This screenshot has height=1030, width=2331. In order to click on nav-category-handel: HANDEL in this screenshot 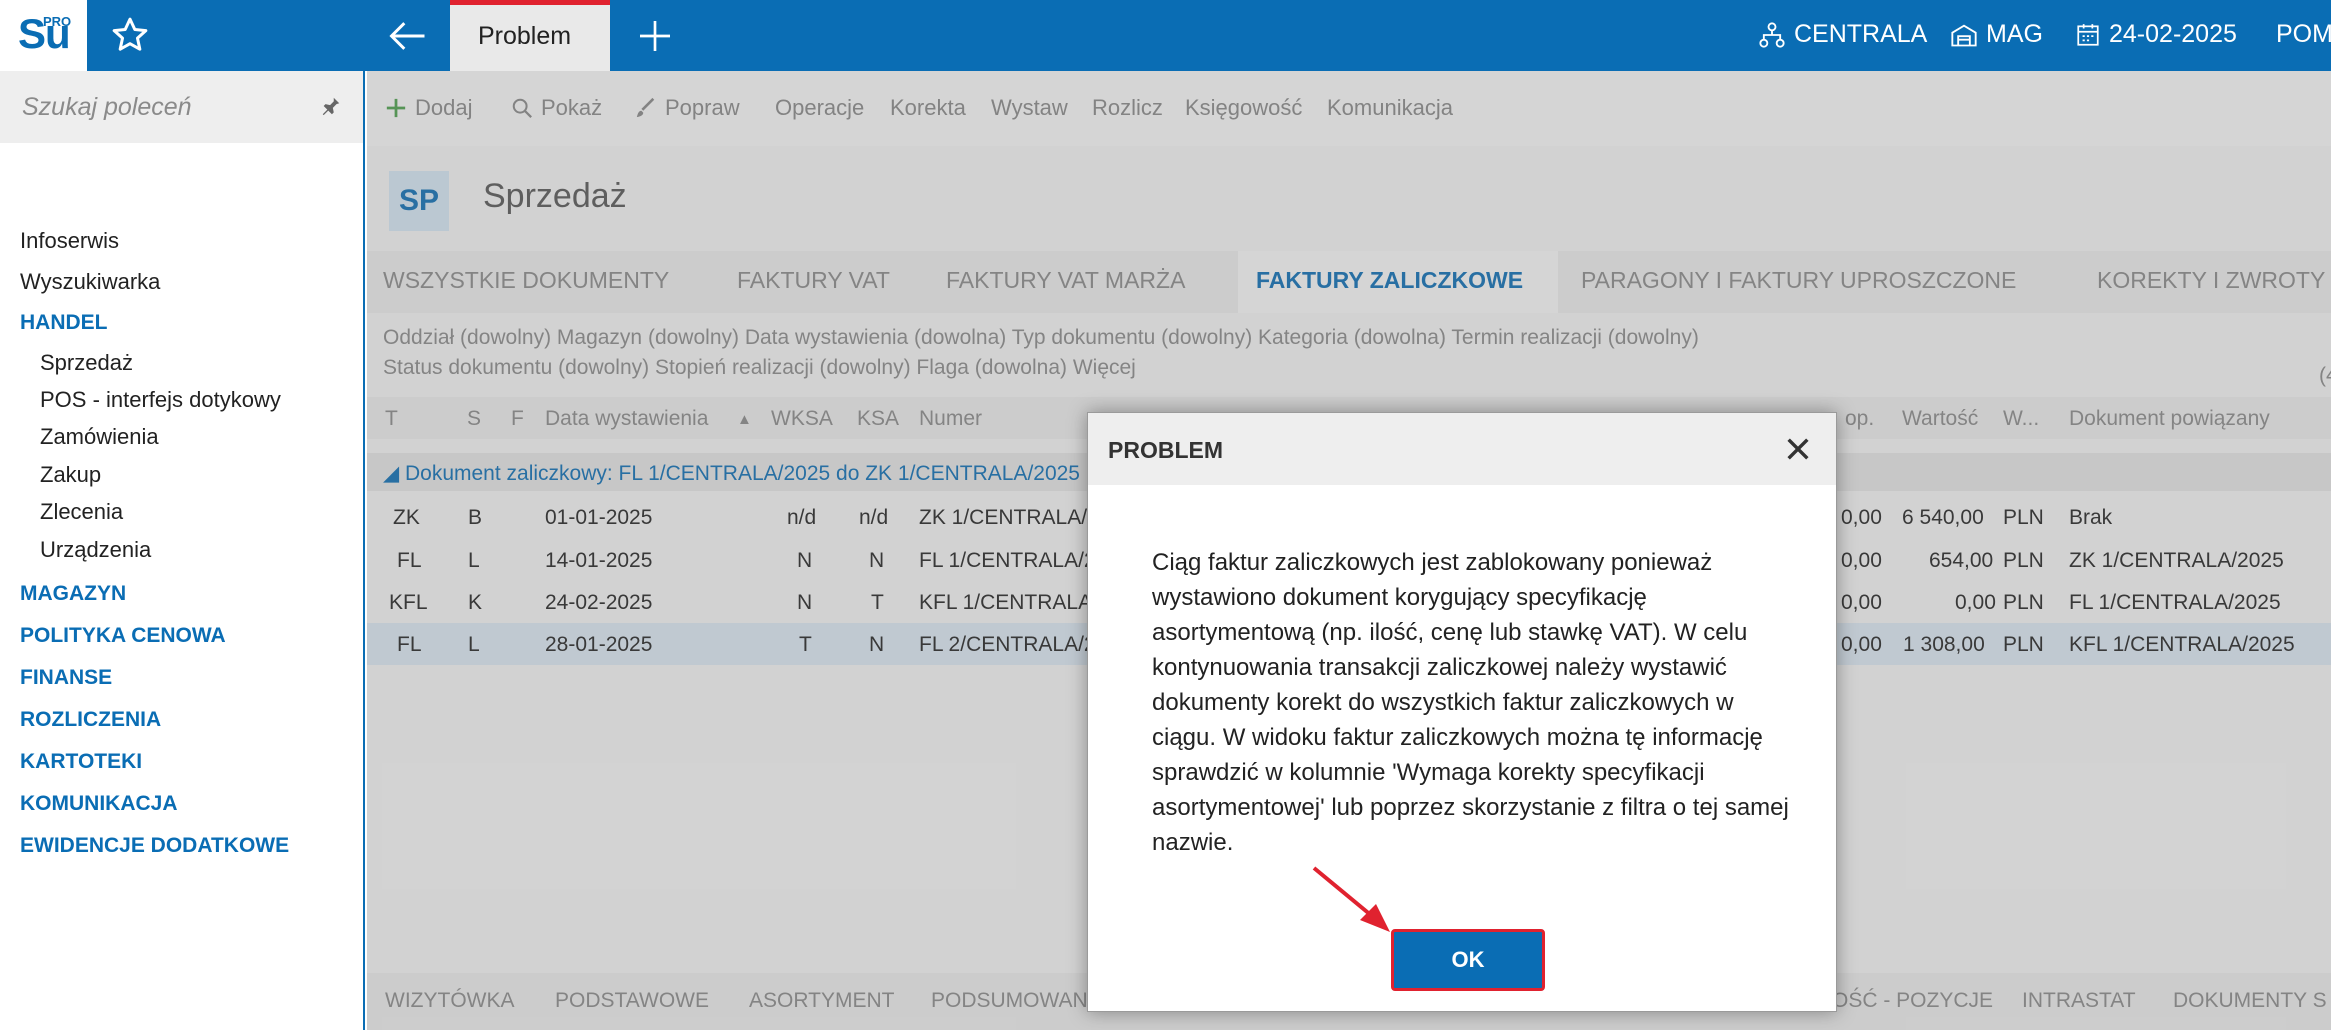, I will do `click(64, 323)`.